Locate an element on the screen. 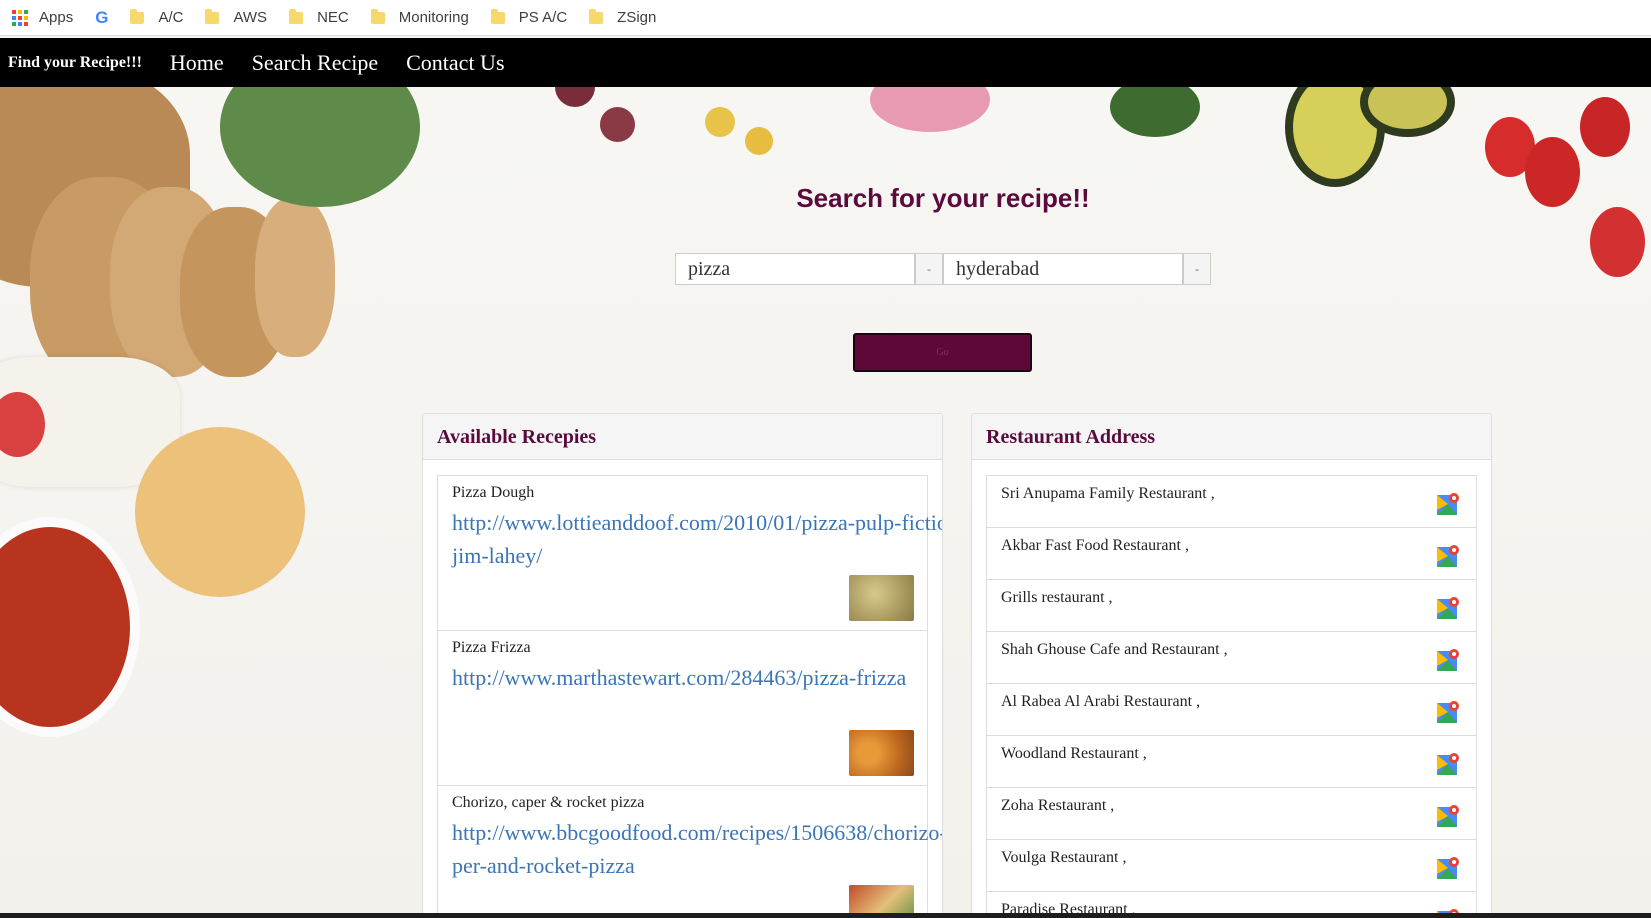  bookmark-label: NEC is located at coordinates (333, 17).